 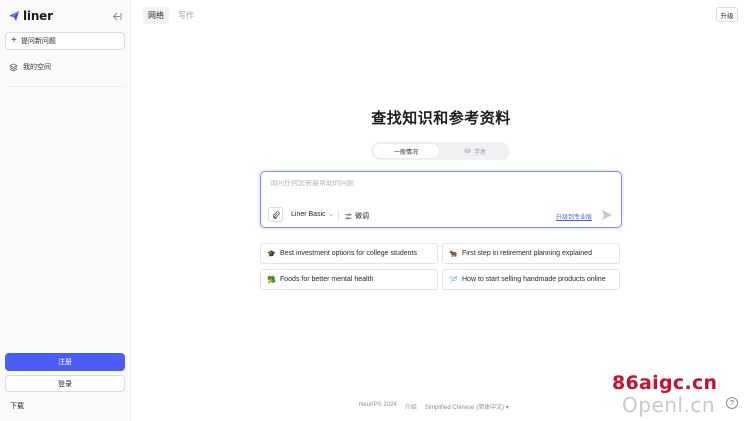 I want to click on signup-button: 注册, so click(x=65, y=362).